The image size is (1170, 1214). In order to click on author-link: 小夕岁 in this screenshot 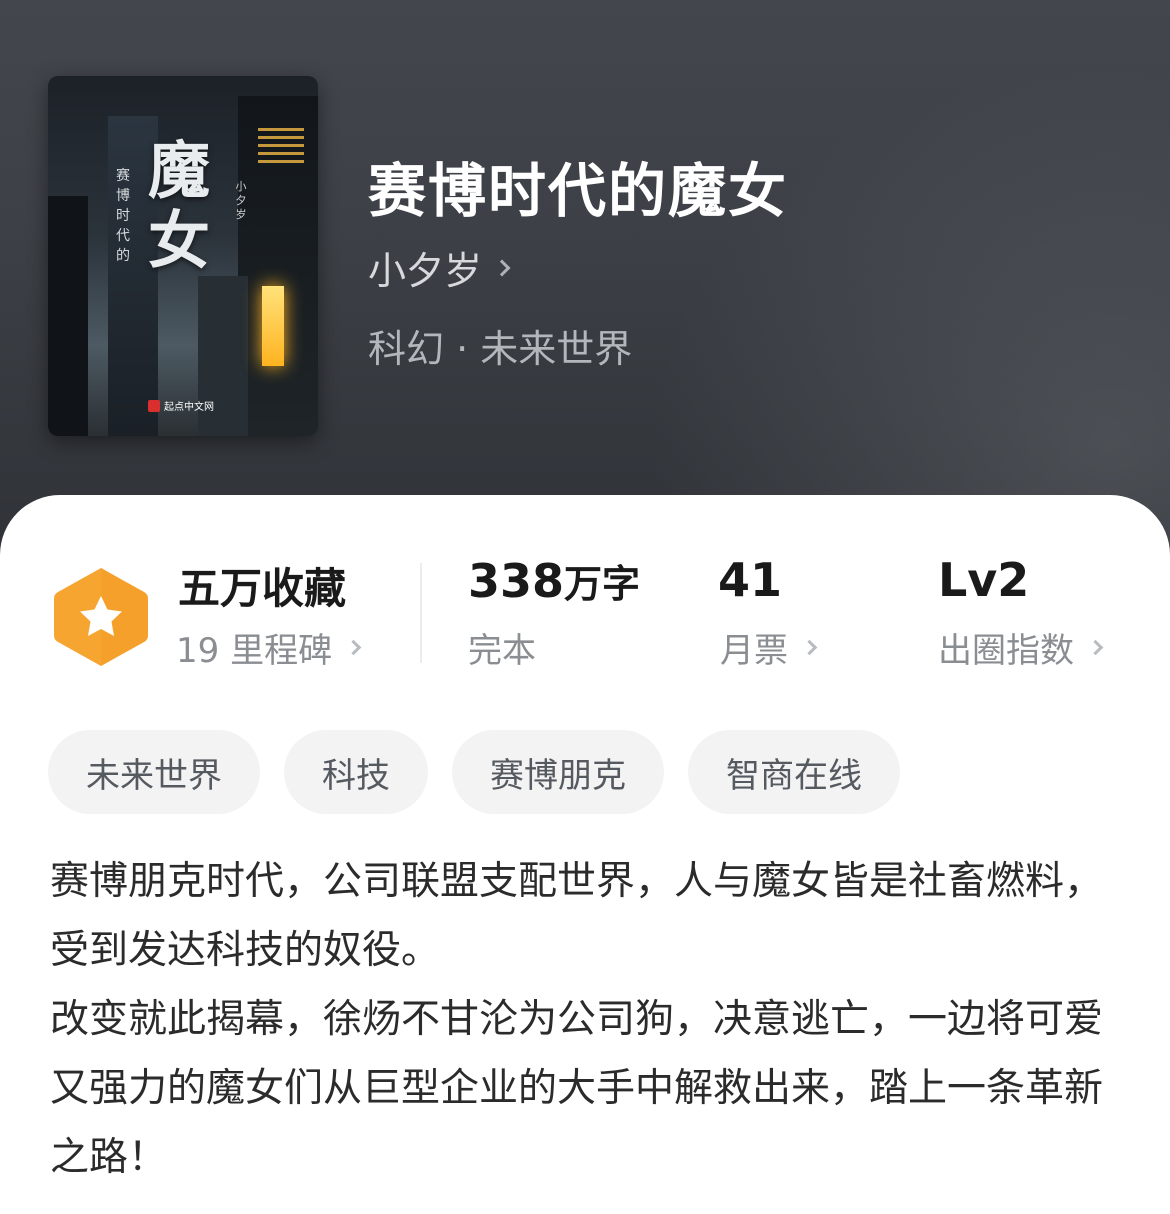, I will do `click(439, 267)`.